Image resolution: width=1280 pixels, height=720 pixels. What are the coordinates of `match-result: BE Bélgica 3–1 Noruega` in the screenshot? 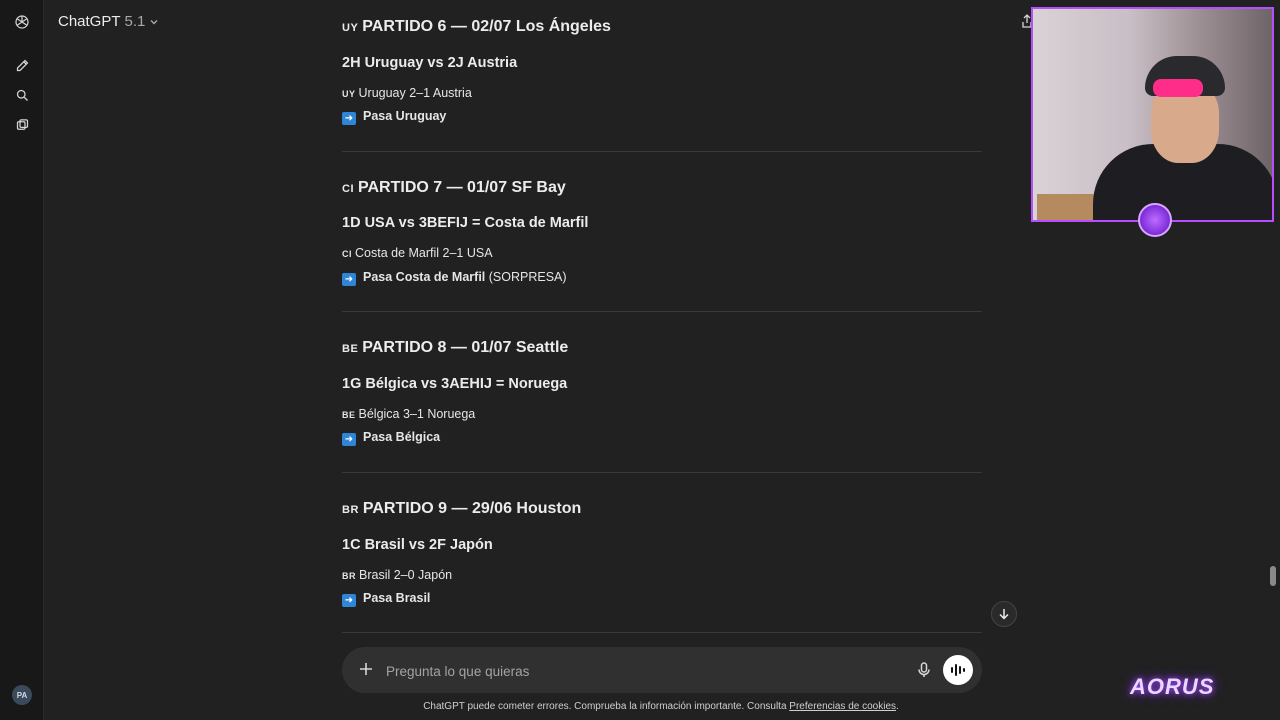 It's located at (409, 414).